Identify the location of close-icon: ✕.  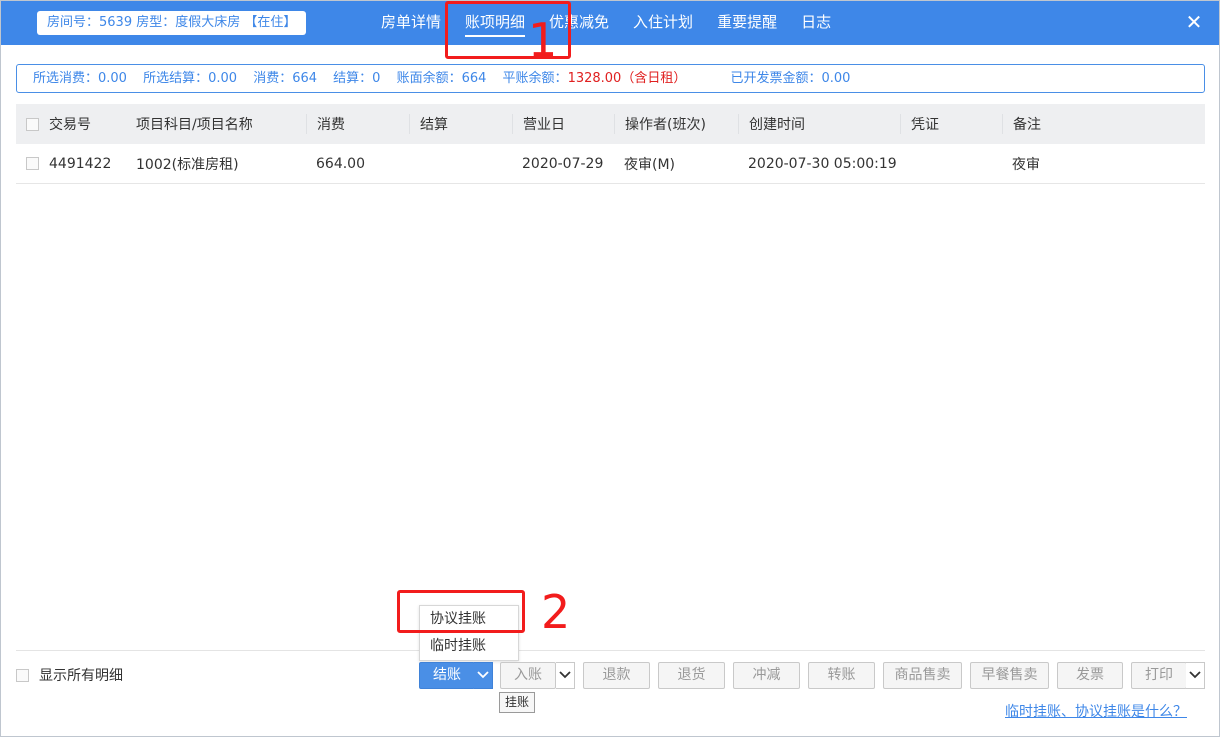
(1194, 22).